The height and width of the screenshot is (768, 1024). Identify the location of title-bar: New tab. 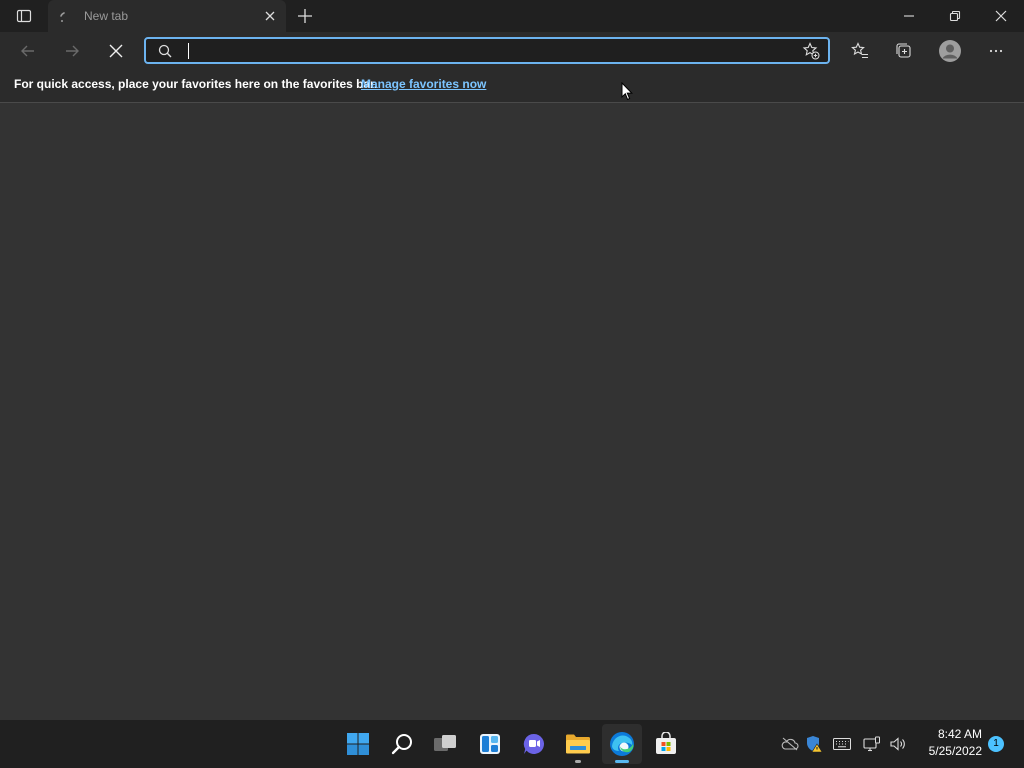
(512, 16).